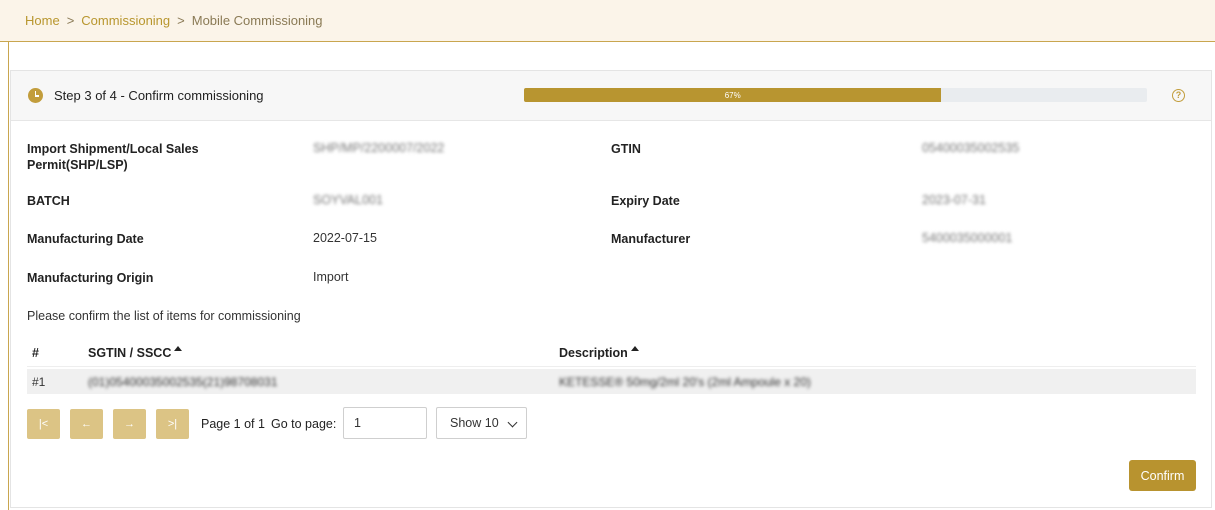 The height and width of the screenshot is (510, 1215). I want to click on breadcrumb-mobile-commissioning: Mobile Commissioning, so click(257, 20).